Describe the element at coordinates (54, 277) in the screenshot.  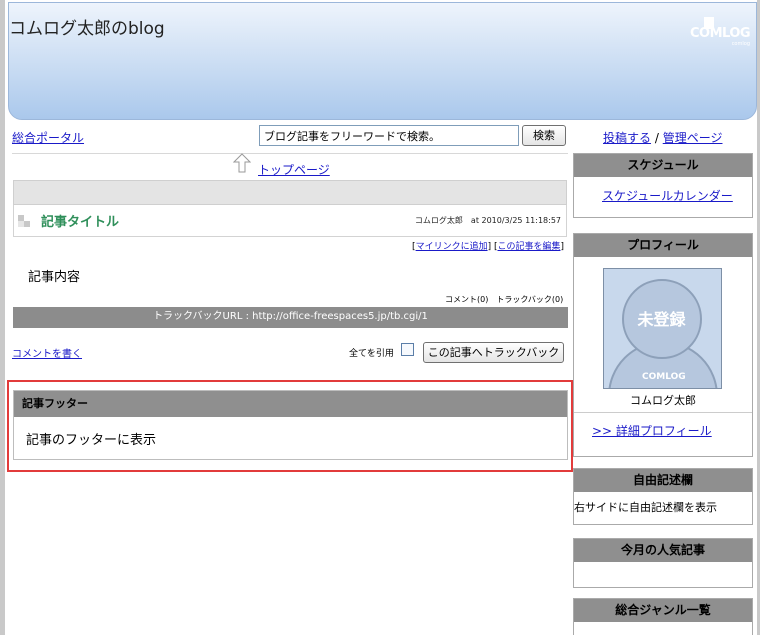
I see `article-body: 記事内容` at that location.